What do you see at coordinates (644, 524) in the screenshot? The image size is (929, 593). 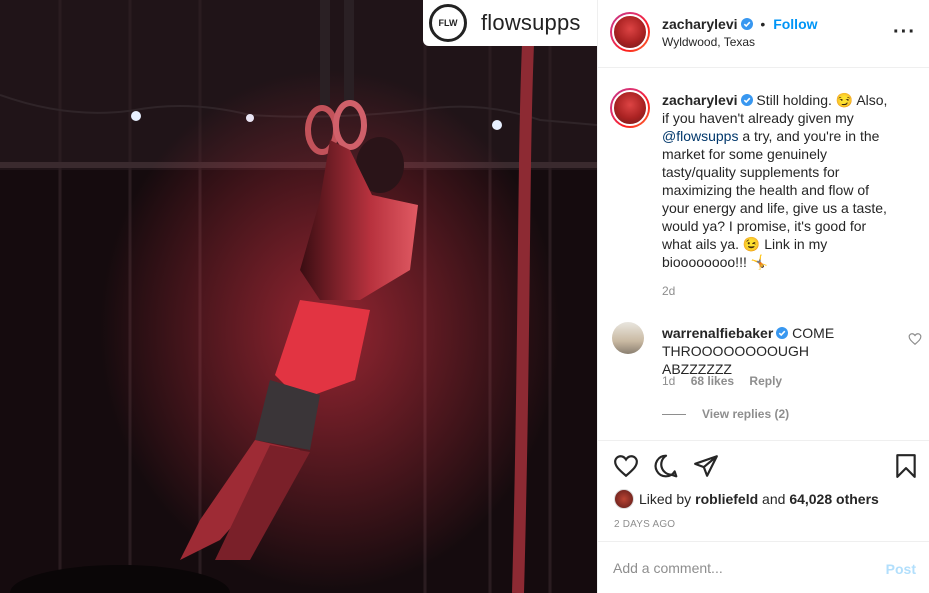 I see `post-timestamp: 2 DAYS AGO` at bounding box center [644, 524].